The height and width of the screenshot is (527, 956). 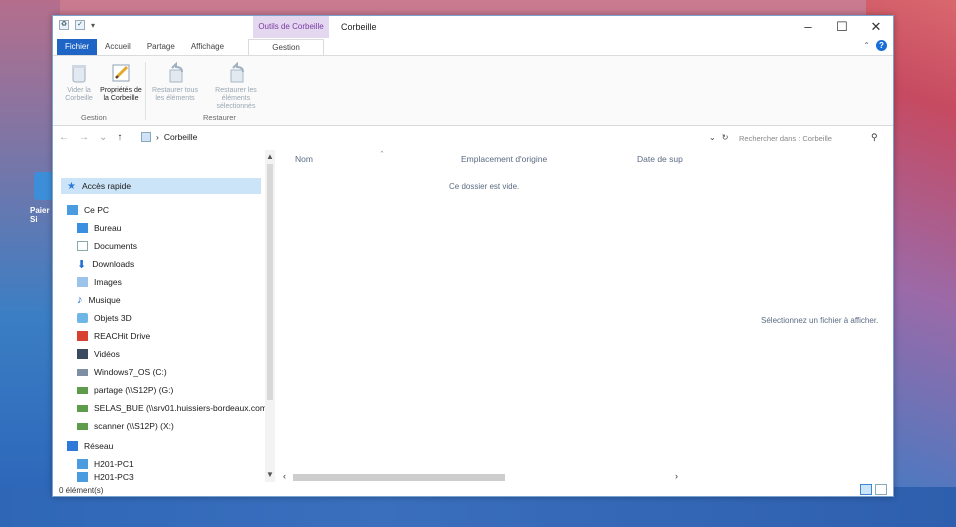 I want to click on nav-item-label: Downloads, so click(x=113, y=264).